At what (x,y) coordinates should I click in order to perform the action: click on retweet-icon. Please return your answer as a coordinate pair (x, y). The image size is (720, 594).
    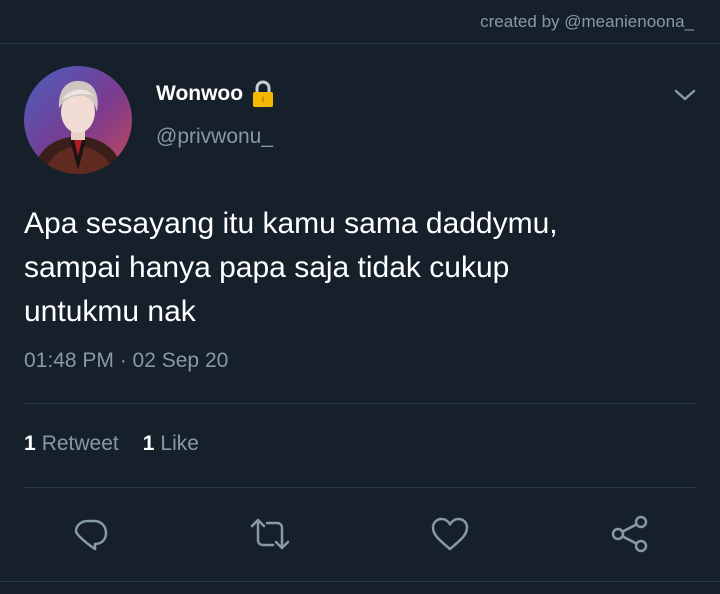
    Looking at the image, I should click on (270, 534).